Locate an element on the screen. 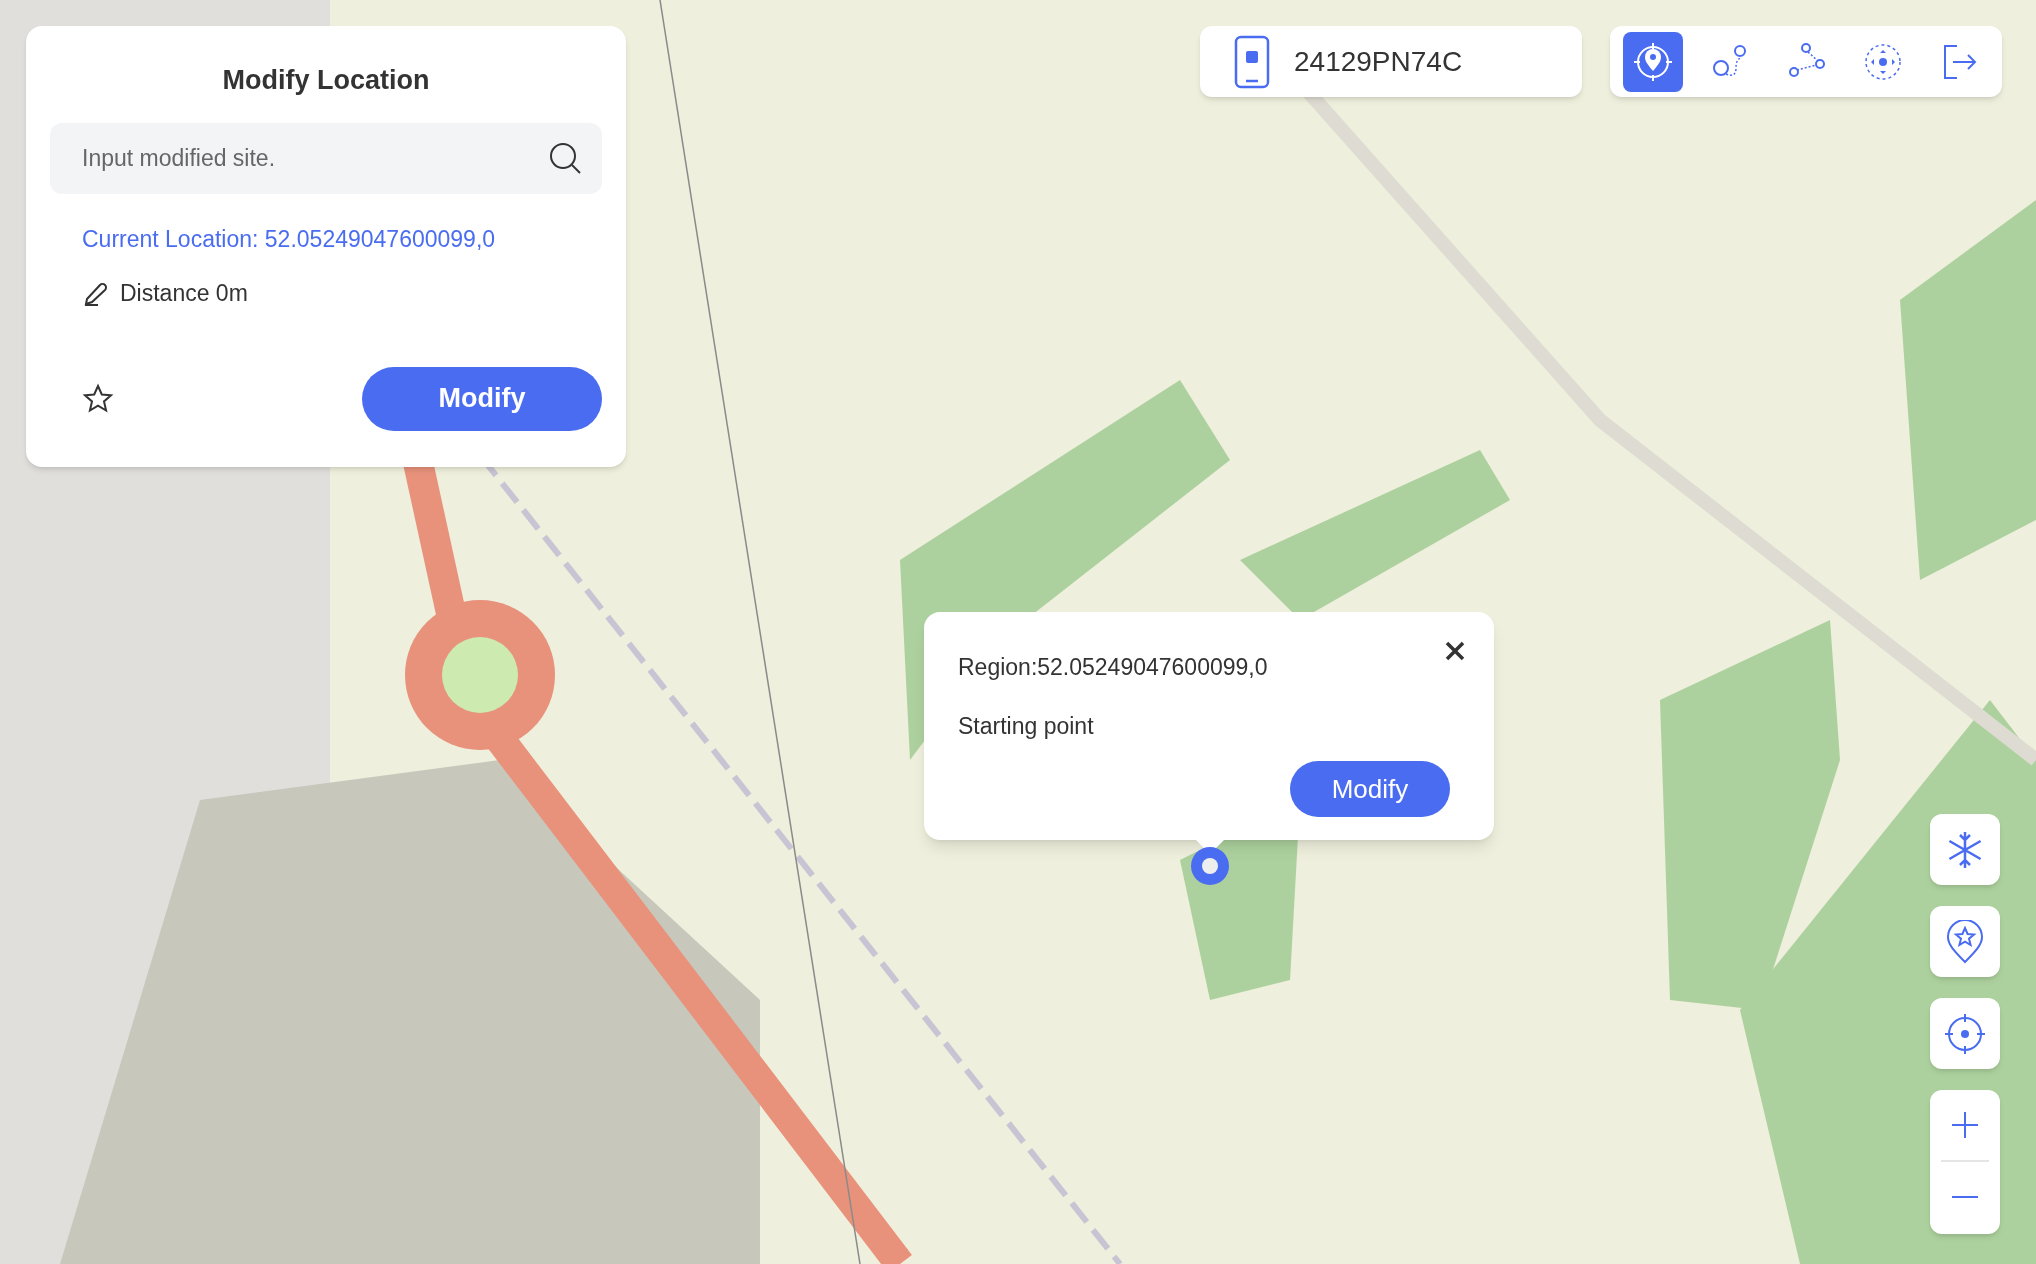 Image resolution: width=2036 pixels, height=1264 pixels. device-name: 24129PN74C is located at coordinates (1378, 61).